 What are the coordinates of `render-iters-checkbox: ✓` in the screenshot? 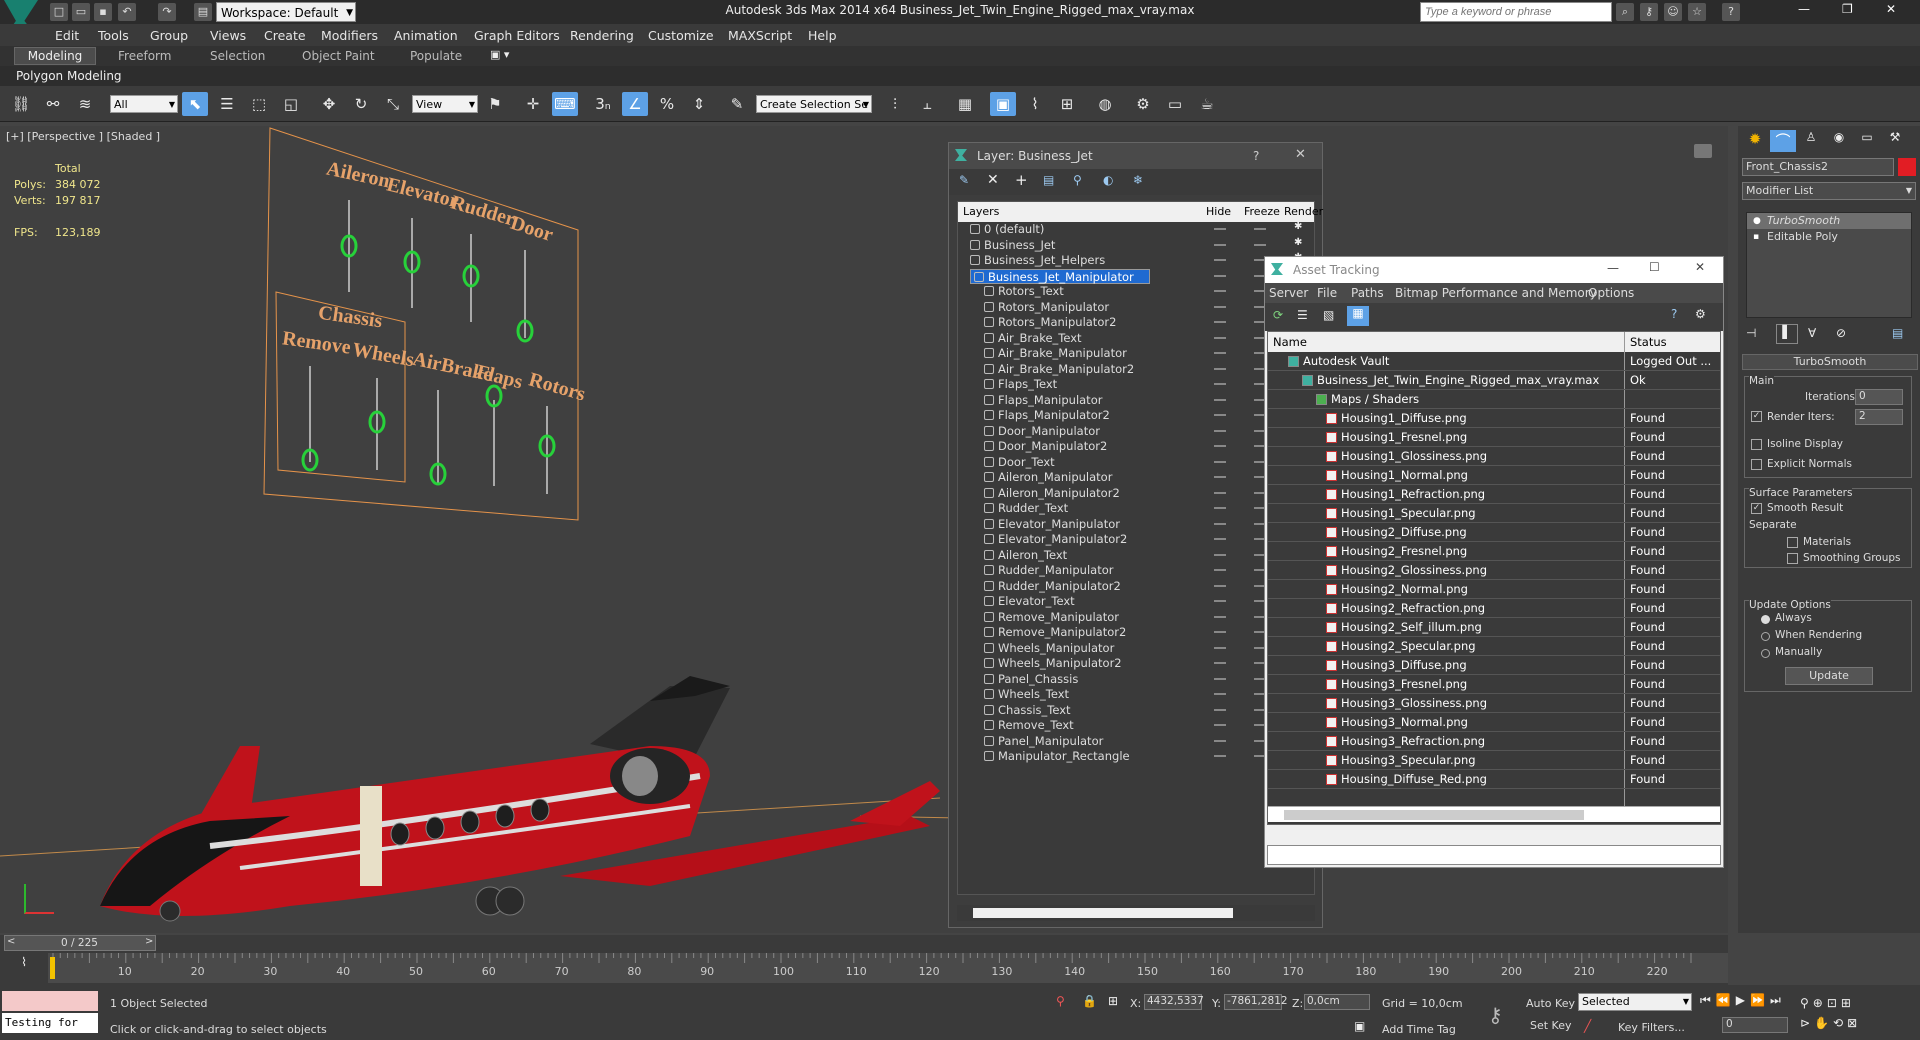 It's located at (1756, 416).